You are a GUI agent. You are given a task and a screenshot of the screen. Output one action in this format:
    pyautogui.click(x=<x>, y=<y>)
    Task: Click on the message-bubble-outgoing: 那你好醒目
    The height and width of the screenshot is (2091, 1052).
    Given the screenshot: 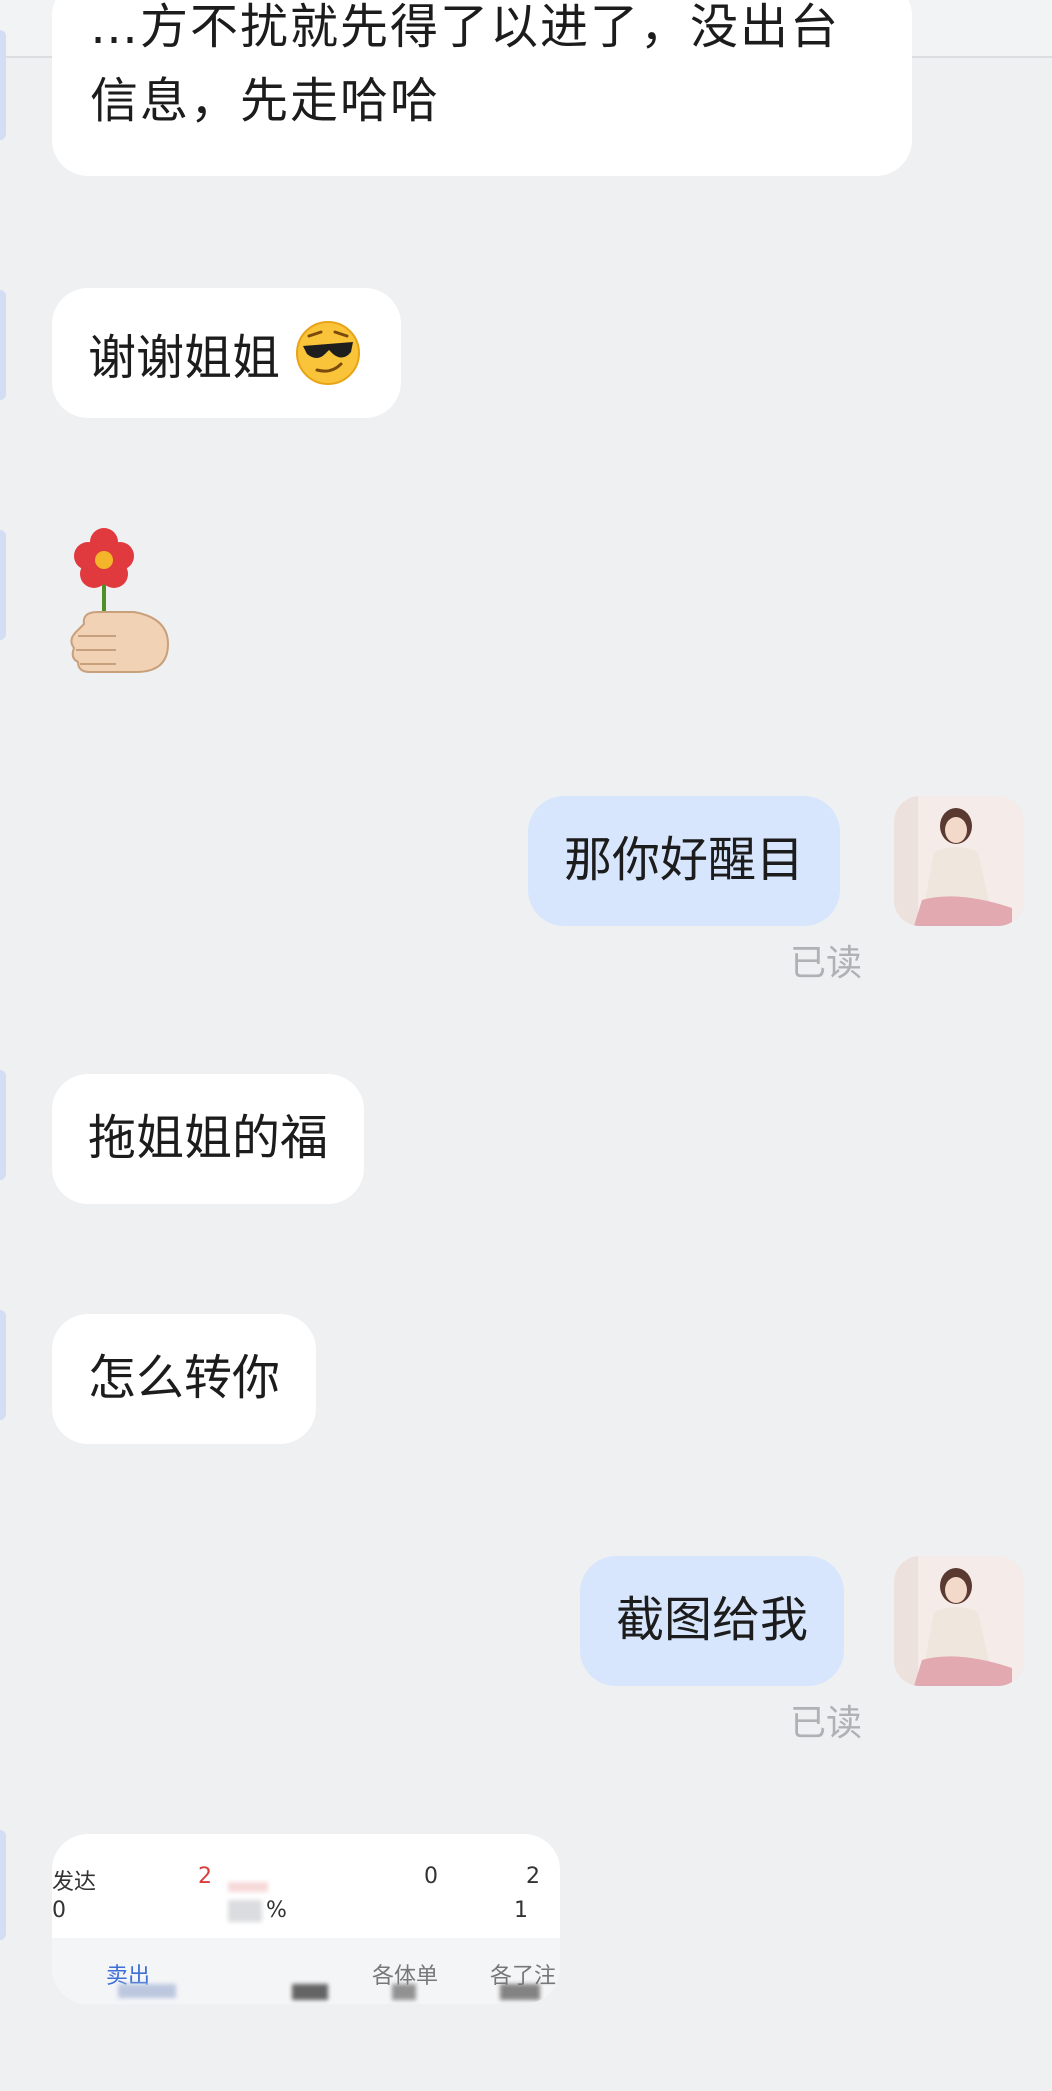 What is the action you would take?
    pyautogui.click(x=684, y=861)
    